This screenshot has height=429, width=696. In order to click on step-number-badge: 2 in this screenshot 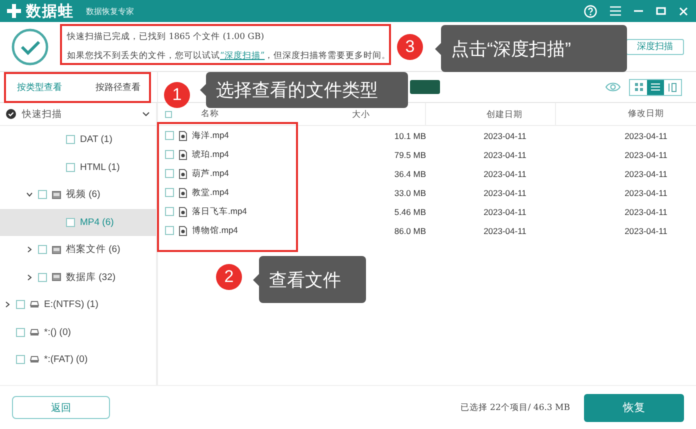, I will do `click(229, 277)`.